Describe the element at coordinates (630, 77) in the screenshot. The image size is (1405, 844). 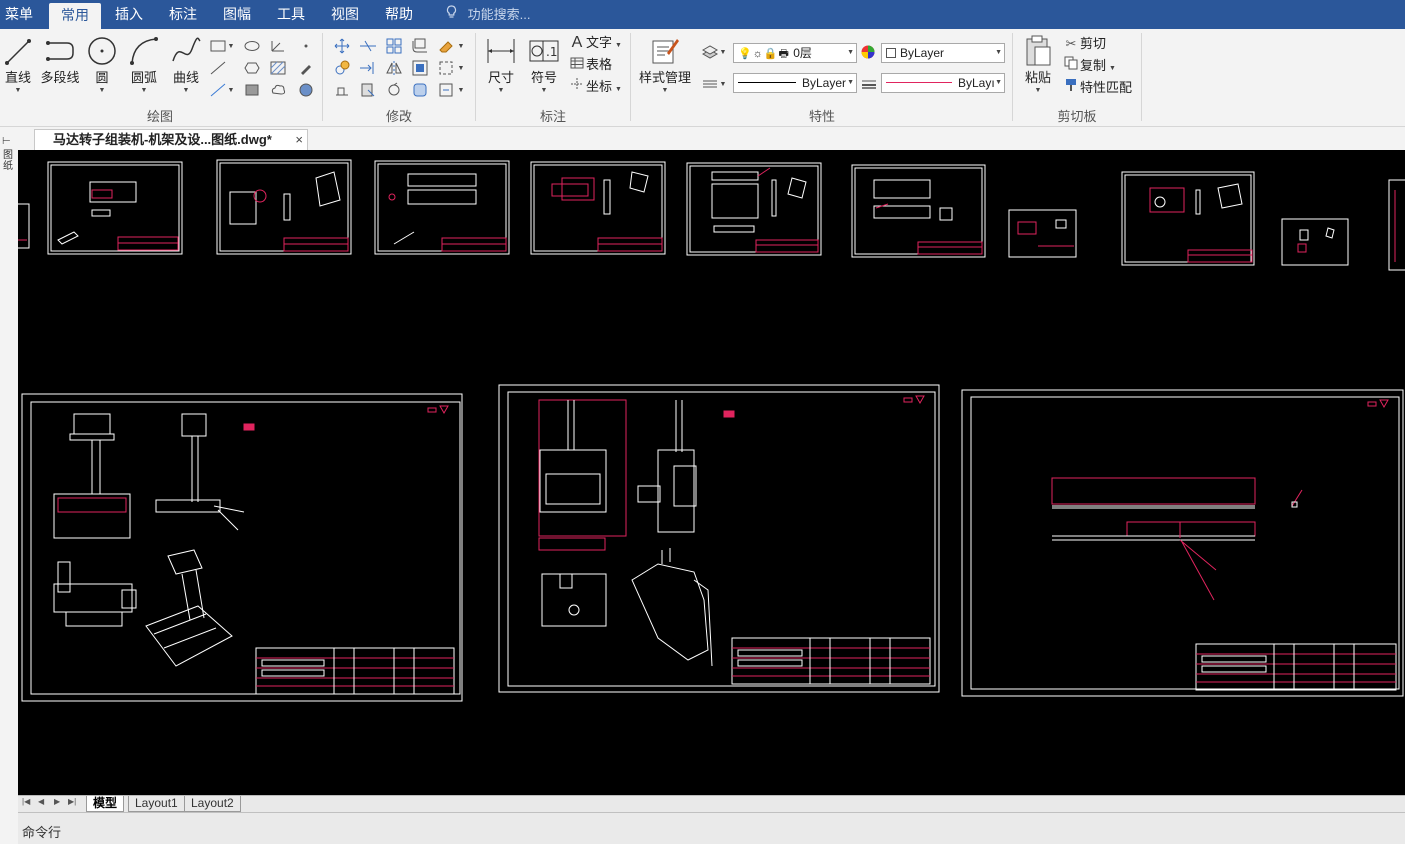
I see `group-separator` at that location.